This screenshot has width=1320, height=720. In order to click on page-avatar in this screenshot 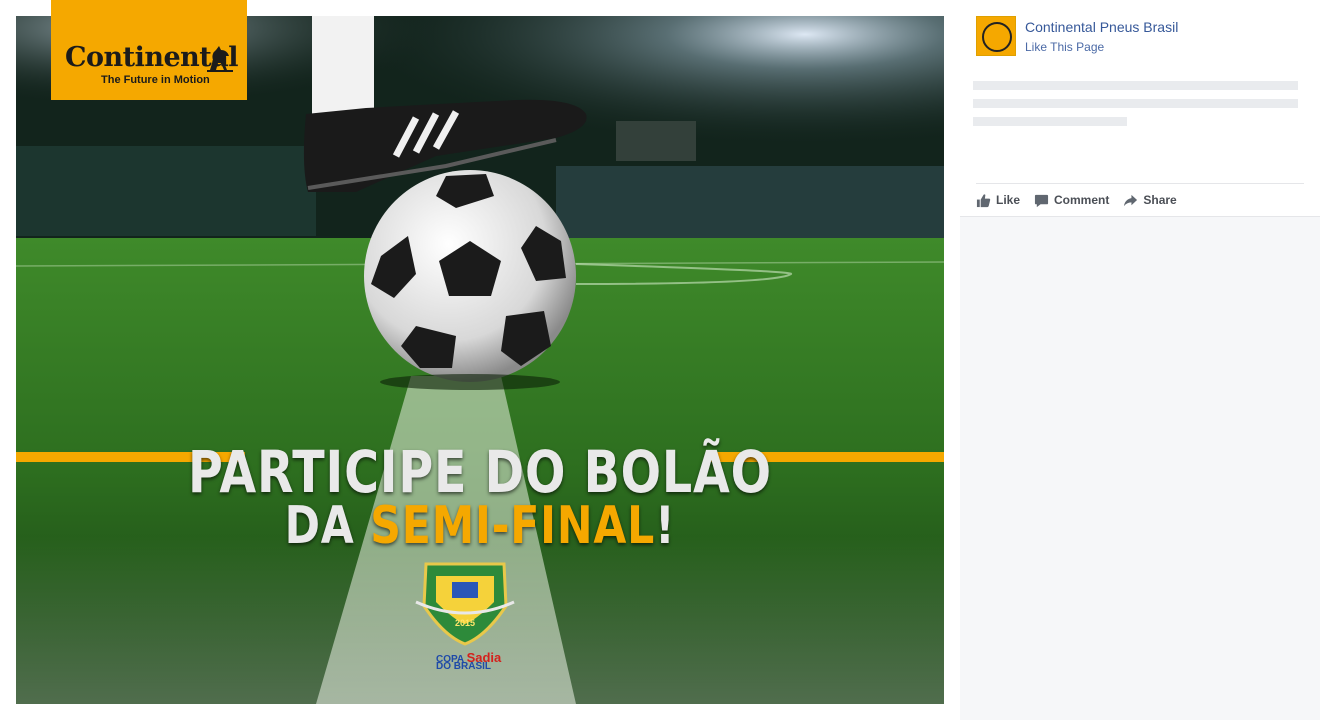, I will do `click(996, 36)`.